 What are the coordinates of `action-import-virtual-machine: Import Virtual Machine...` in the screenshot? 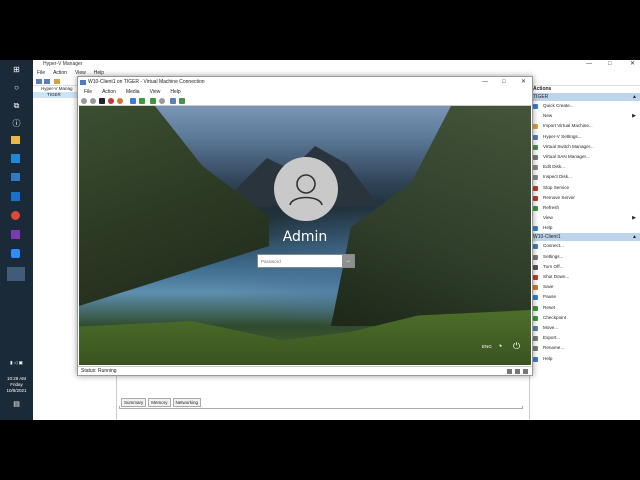 It's located at (585, 126).